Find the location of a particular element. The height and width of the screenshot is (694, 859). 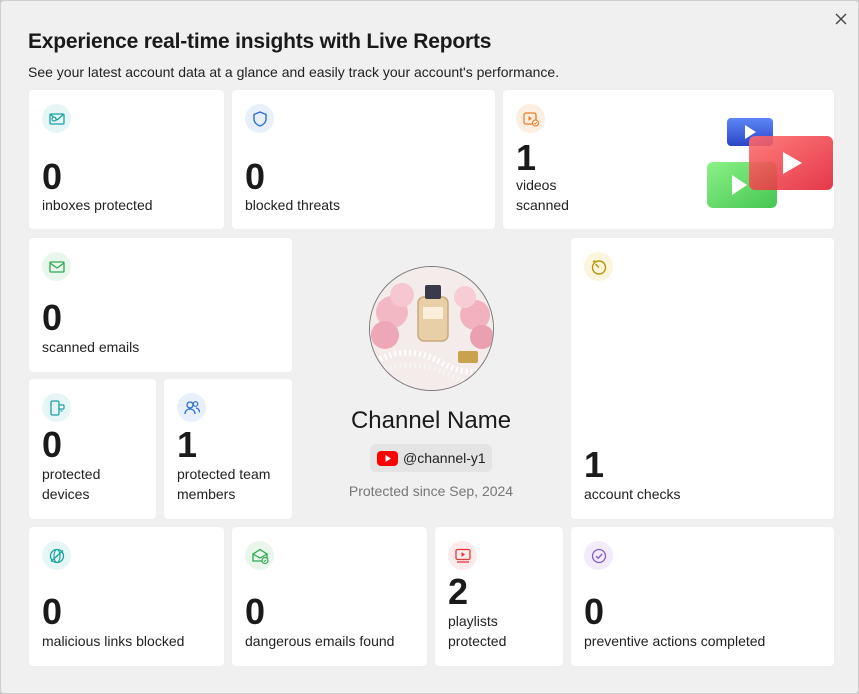

playlists-label-line2: protected is located at coordinates (477, 641).